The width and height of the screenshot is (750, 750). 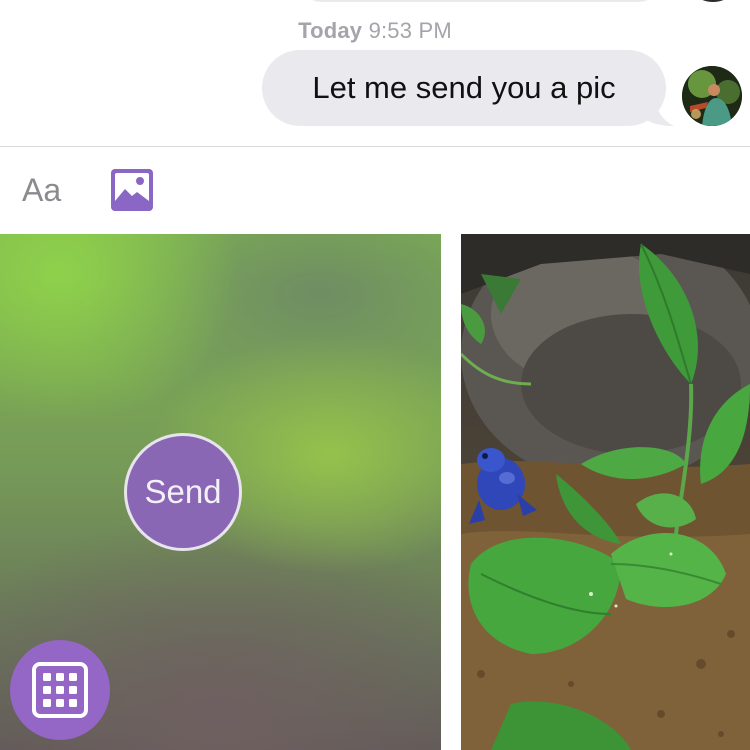 I want to click on composer-bar: Aa, so click(x=375, y=191).